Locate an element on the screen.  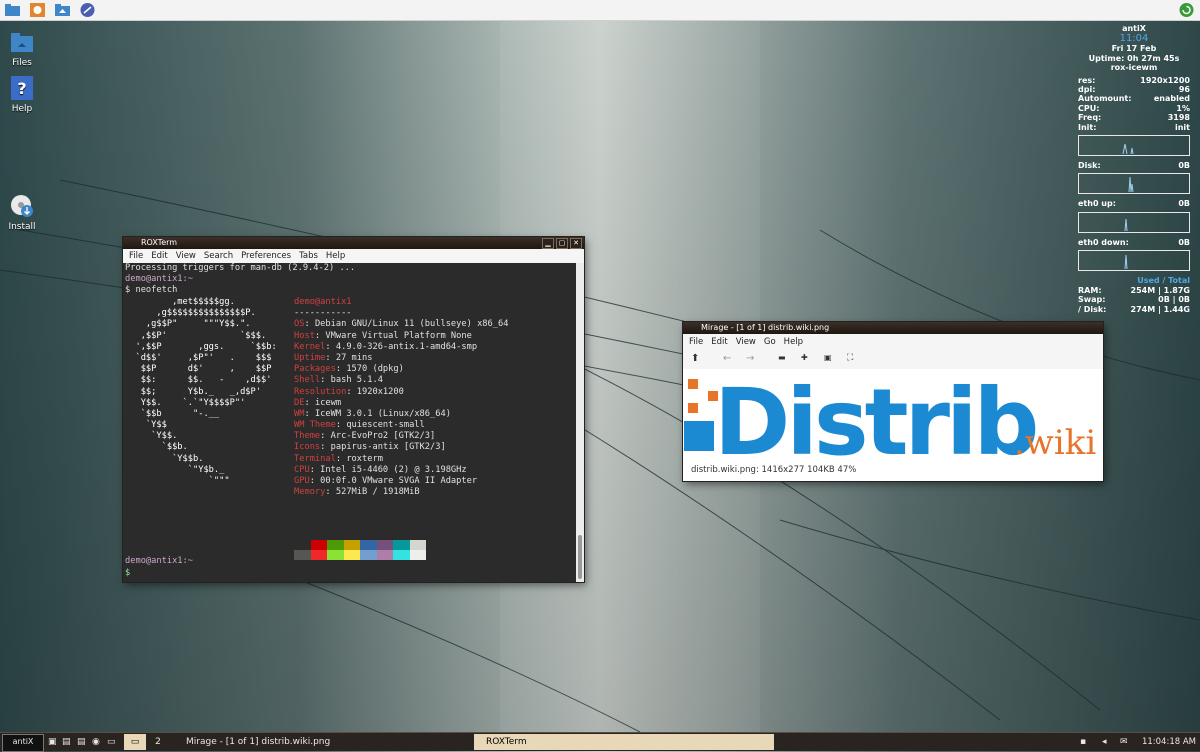
info-value: 1570 (dpkg) is located at coordinates (375, 369).